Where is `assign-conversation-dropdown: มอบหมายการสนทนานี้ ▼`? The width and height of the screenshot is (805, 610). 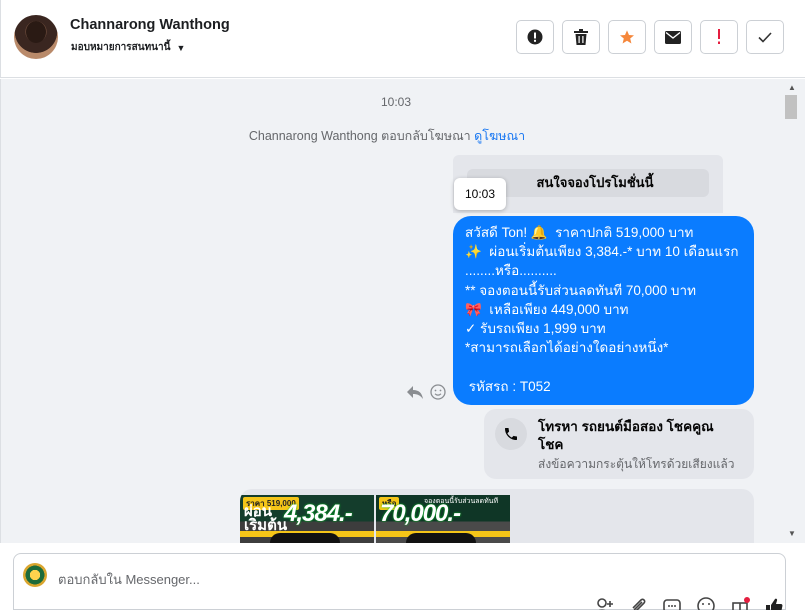 assign-conversation-dropdown: มอบหมายการสนทนานี้ ▼ is located at coordinates (128, 47).